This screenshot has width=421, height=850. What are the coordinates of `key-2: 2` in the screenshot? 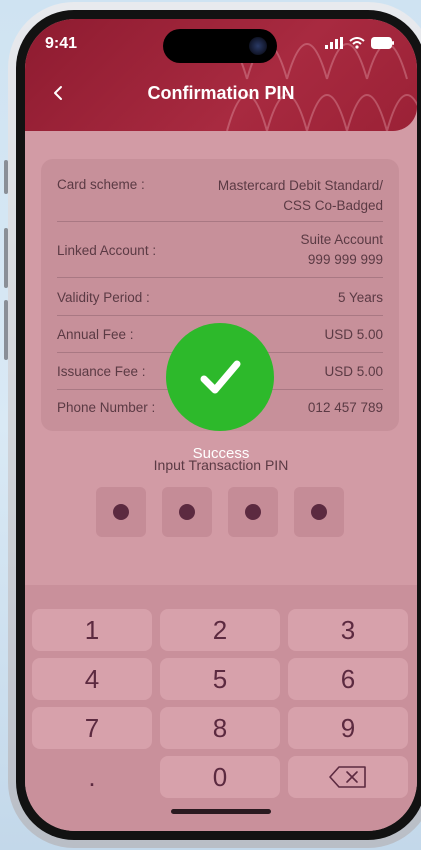 It's located at (220, 630).